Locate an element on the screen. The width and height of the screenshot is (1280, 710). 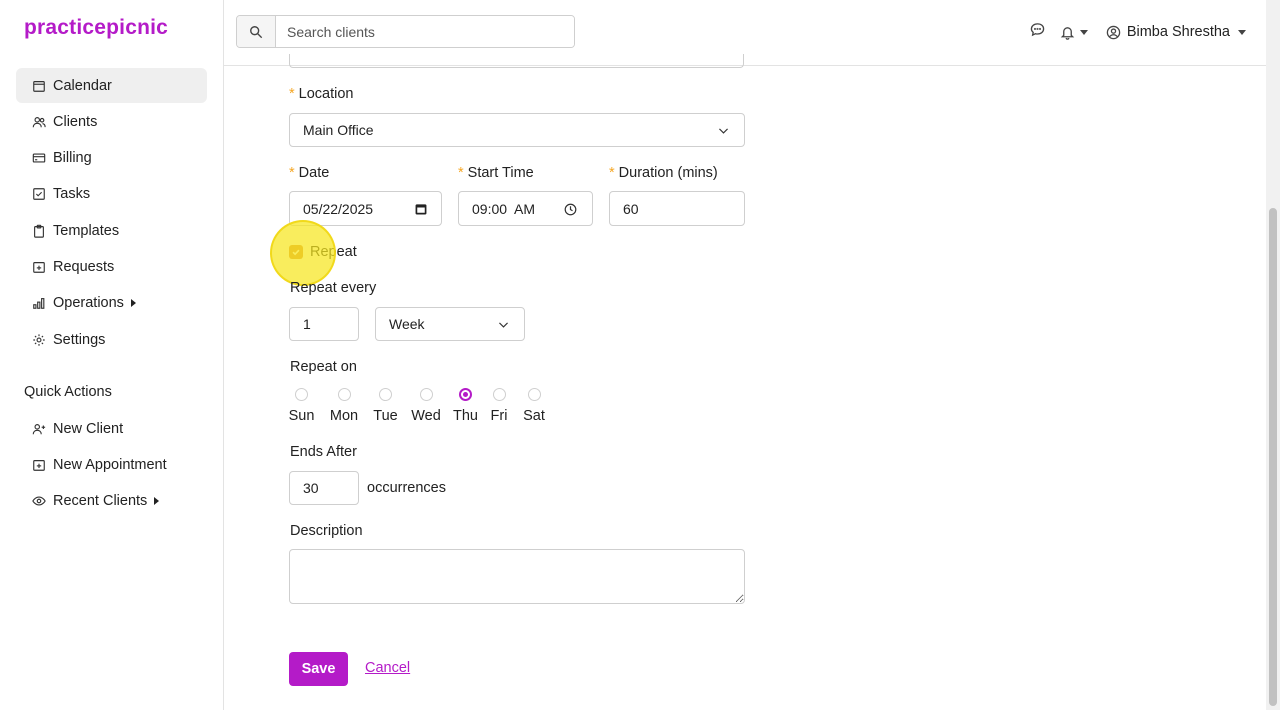
users-icon is located at coordinates (38, 121).